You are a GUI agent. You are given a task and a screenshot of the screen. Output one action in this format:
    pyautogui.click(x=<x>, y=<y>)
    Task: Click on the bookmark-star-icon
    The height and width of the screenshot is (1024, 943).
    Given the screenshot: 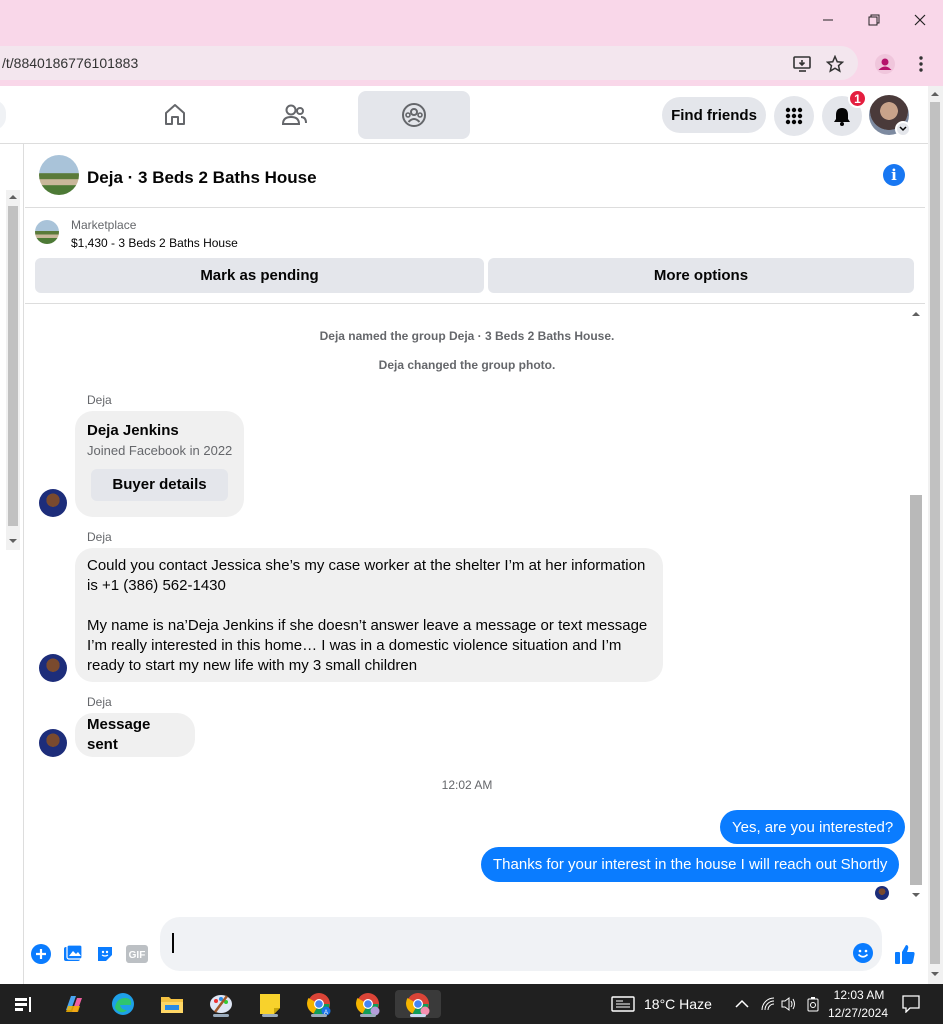 What is the action you would take?
    pyautogui.click(x=835, y=64)
    